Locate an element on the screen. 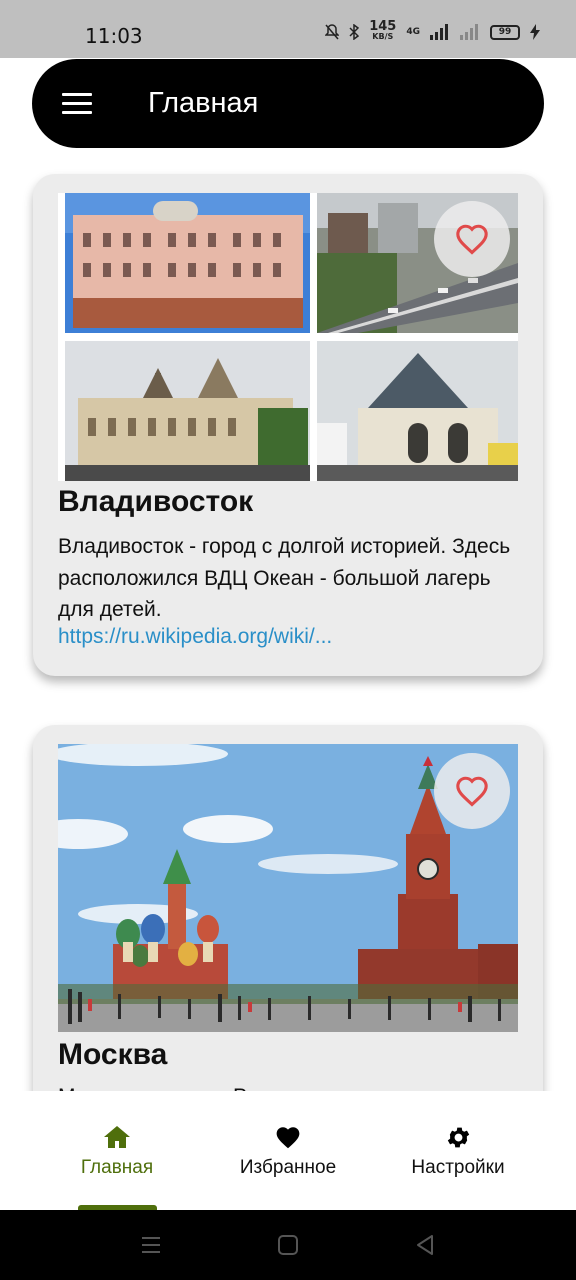 Image resolution: width=576 pixels, height=1280 pixels. battery-icon: 99 is located at coordinates (505, 32).